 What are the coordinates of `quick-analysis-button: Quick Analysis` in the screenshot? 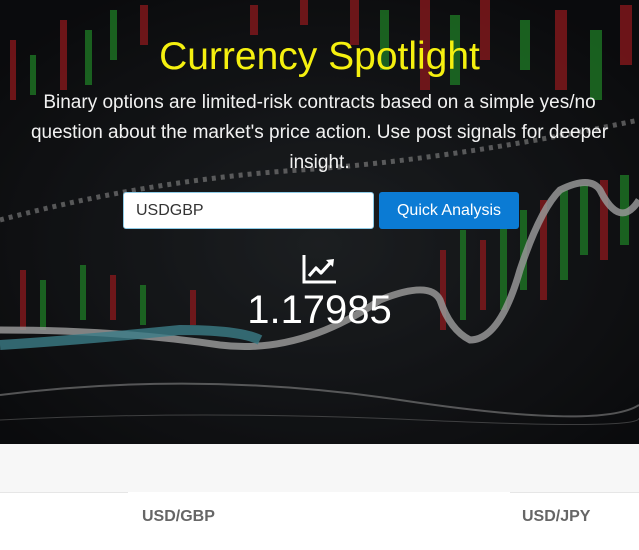 It's located at (449, 210).